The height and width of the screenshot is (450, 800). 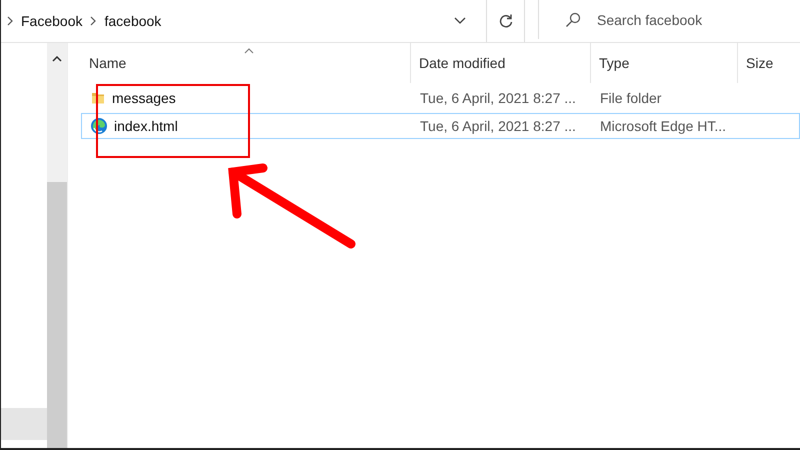 I want to click on browser-icon, so click(x=99, y=126).